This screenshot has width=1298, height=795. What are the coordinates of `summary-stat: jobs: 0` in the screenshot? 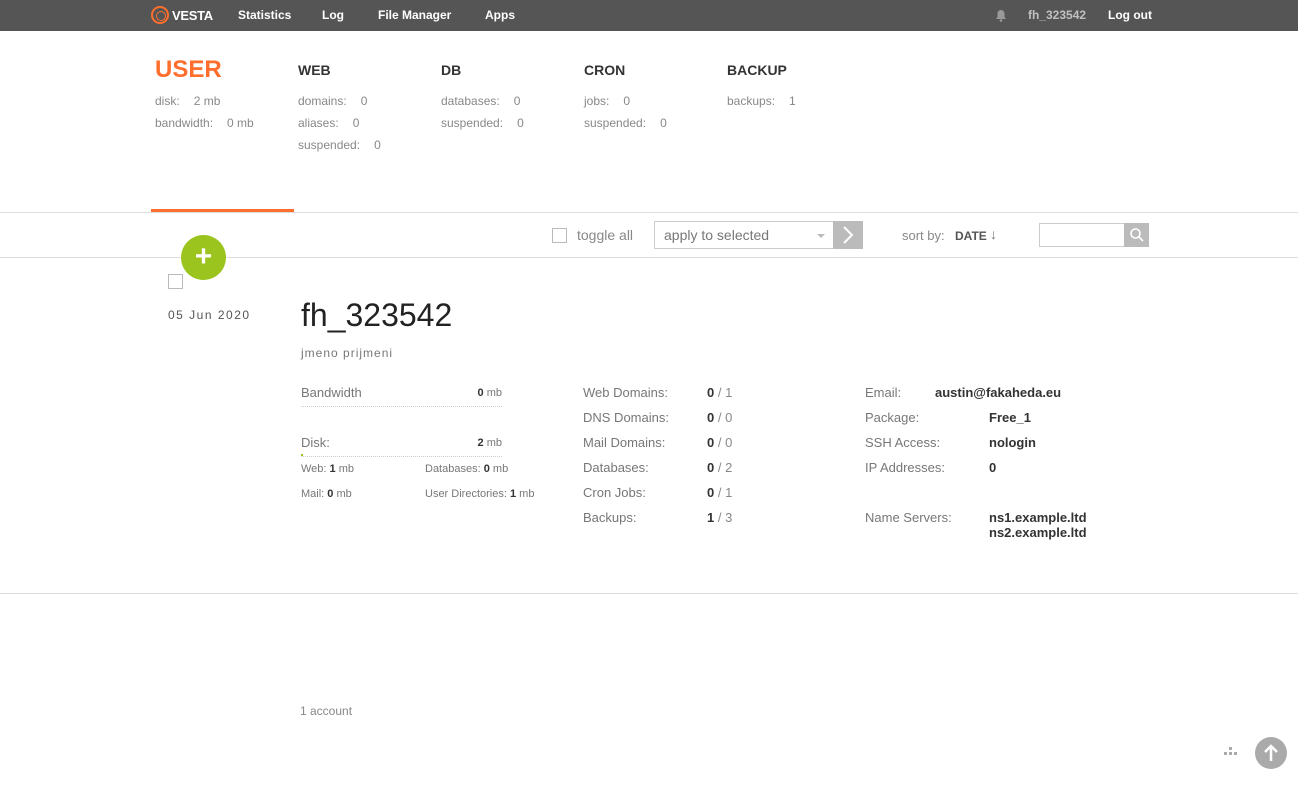 It's located at (607, 101).